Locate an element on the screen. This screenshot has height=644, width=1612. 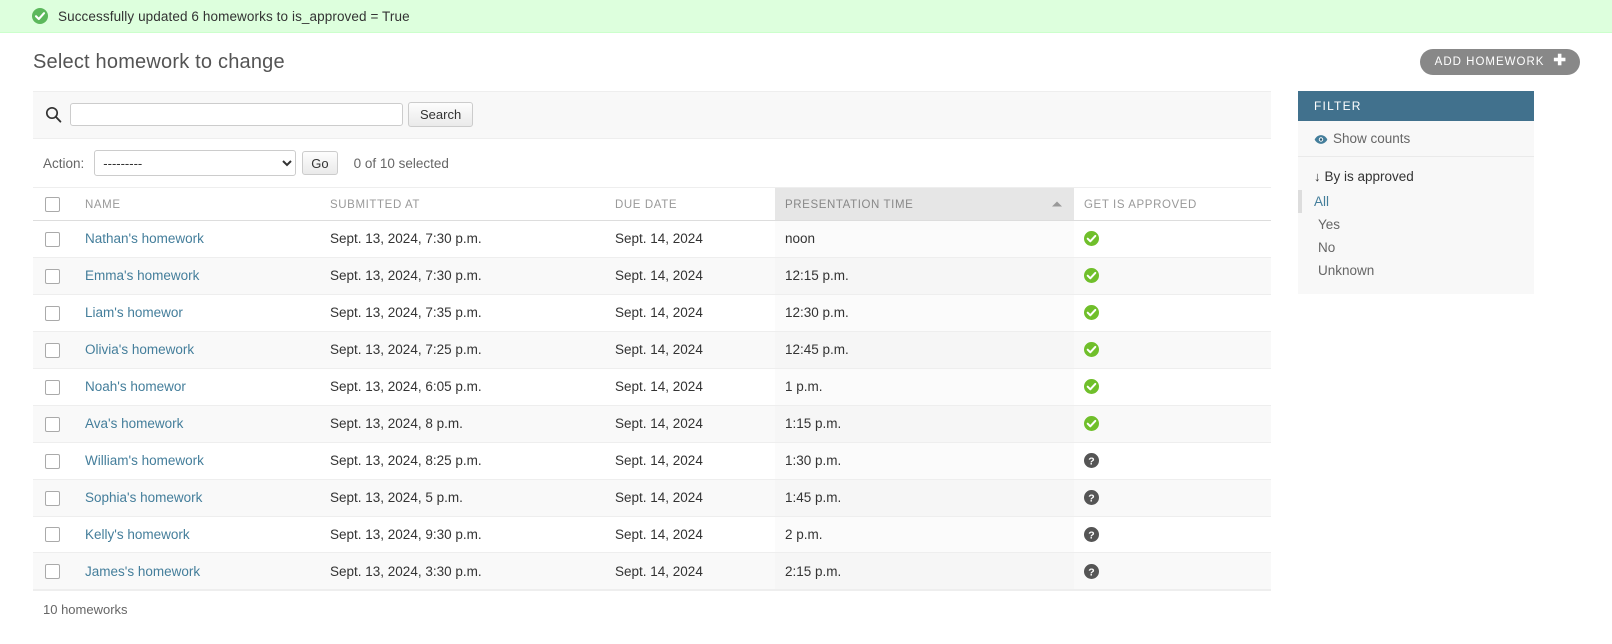
action-go-button: Go is located at coordinates (320, 163).